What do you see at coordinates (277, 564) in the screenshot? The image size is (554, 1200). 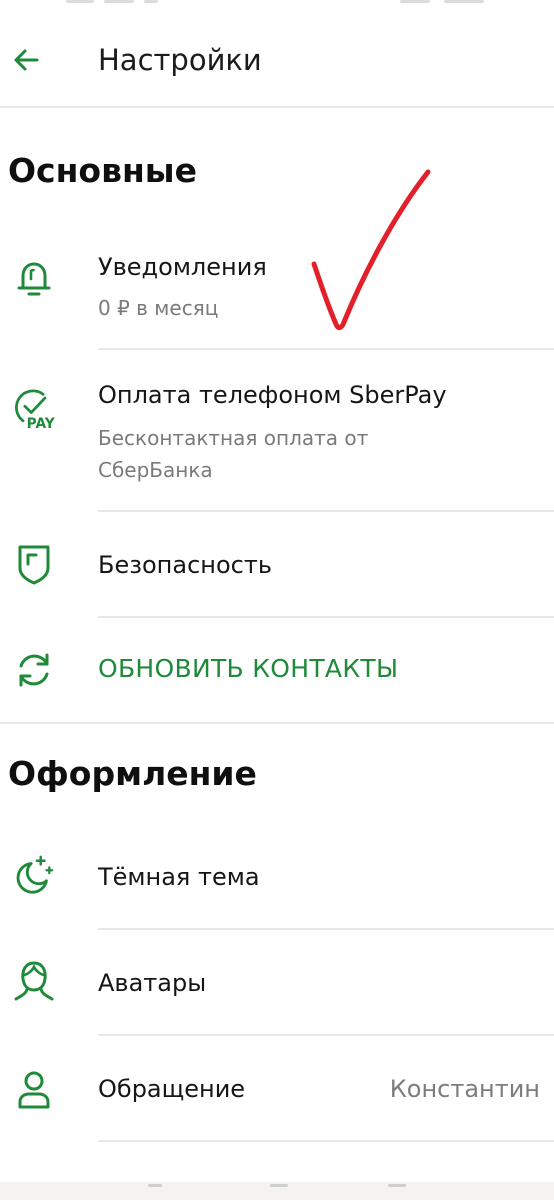 I see `settings-item-security: Безопасность` at bounding box center [277, 564].